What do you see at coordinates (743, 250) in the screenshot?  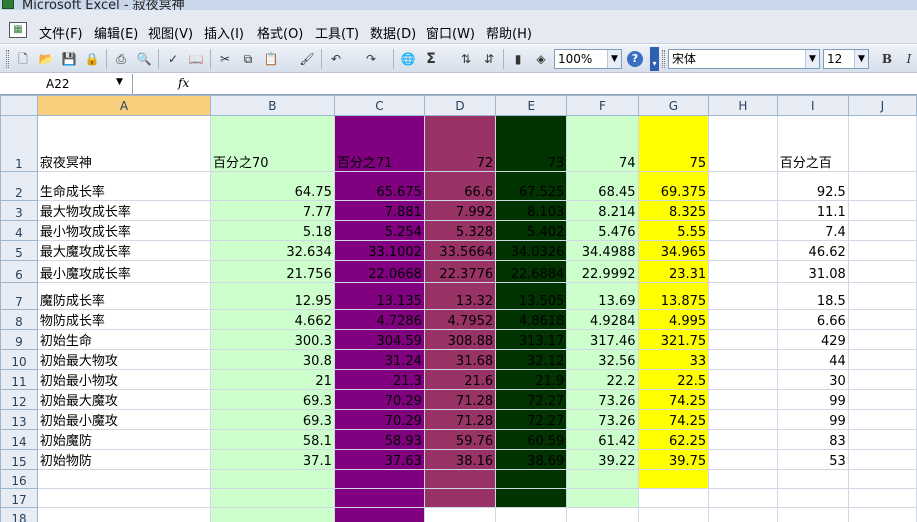 I see `cell-h5` at bounding box center [743, 250].